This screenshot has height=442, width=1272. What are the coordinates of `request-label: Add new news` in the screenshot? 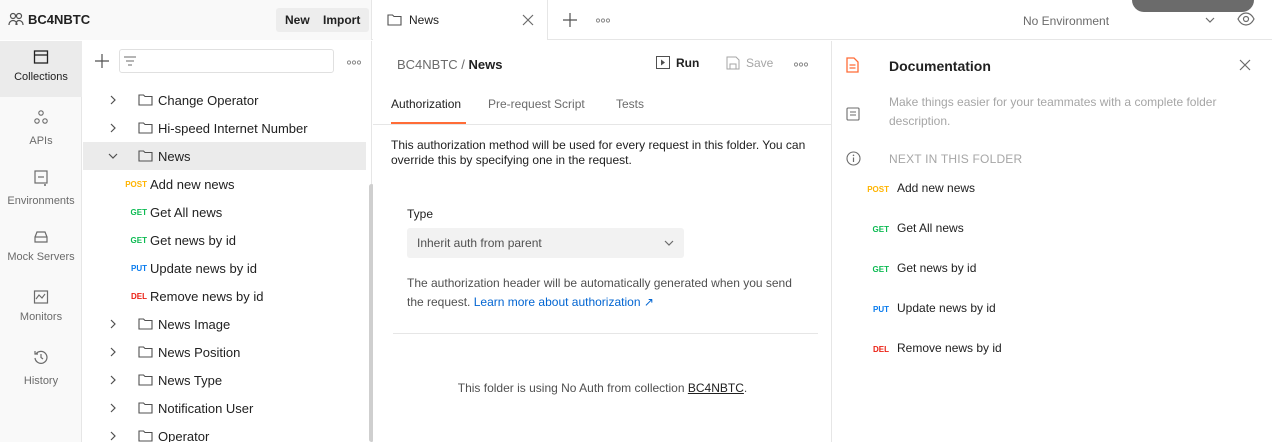 It's located at (192, 184).